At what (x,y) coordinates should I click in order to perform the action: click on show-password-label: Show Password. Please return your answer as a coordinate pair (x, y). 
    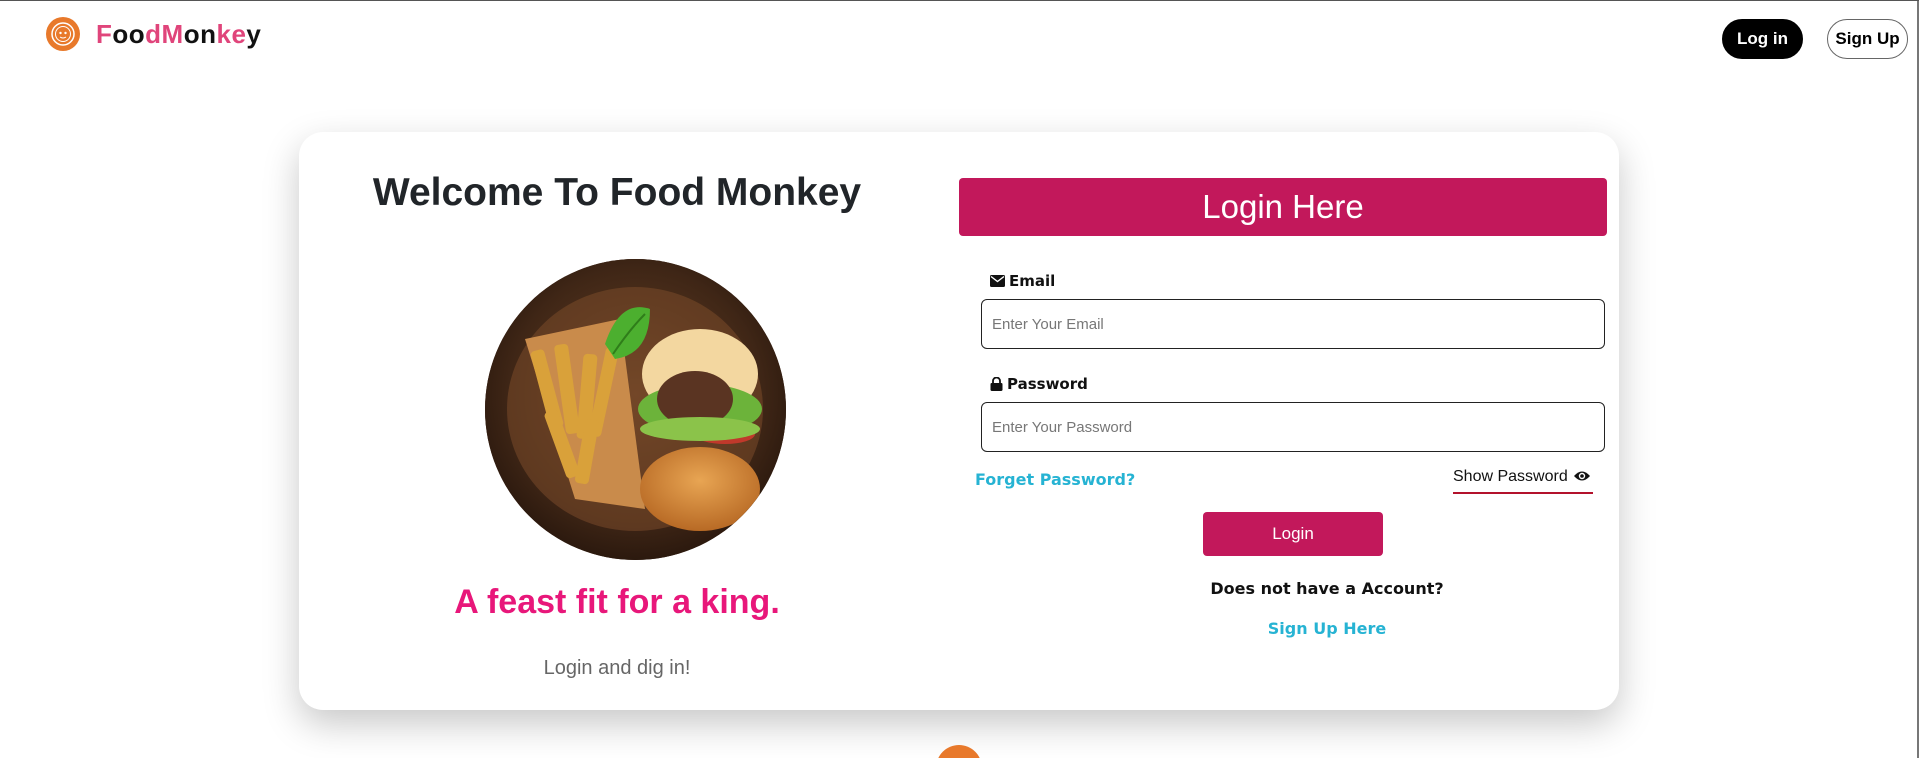
    Looking at the image, I should click on (1510, 476).